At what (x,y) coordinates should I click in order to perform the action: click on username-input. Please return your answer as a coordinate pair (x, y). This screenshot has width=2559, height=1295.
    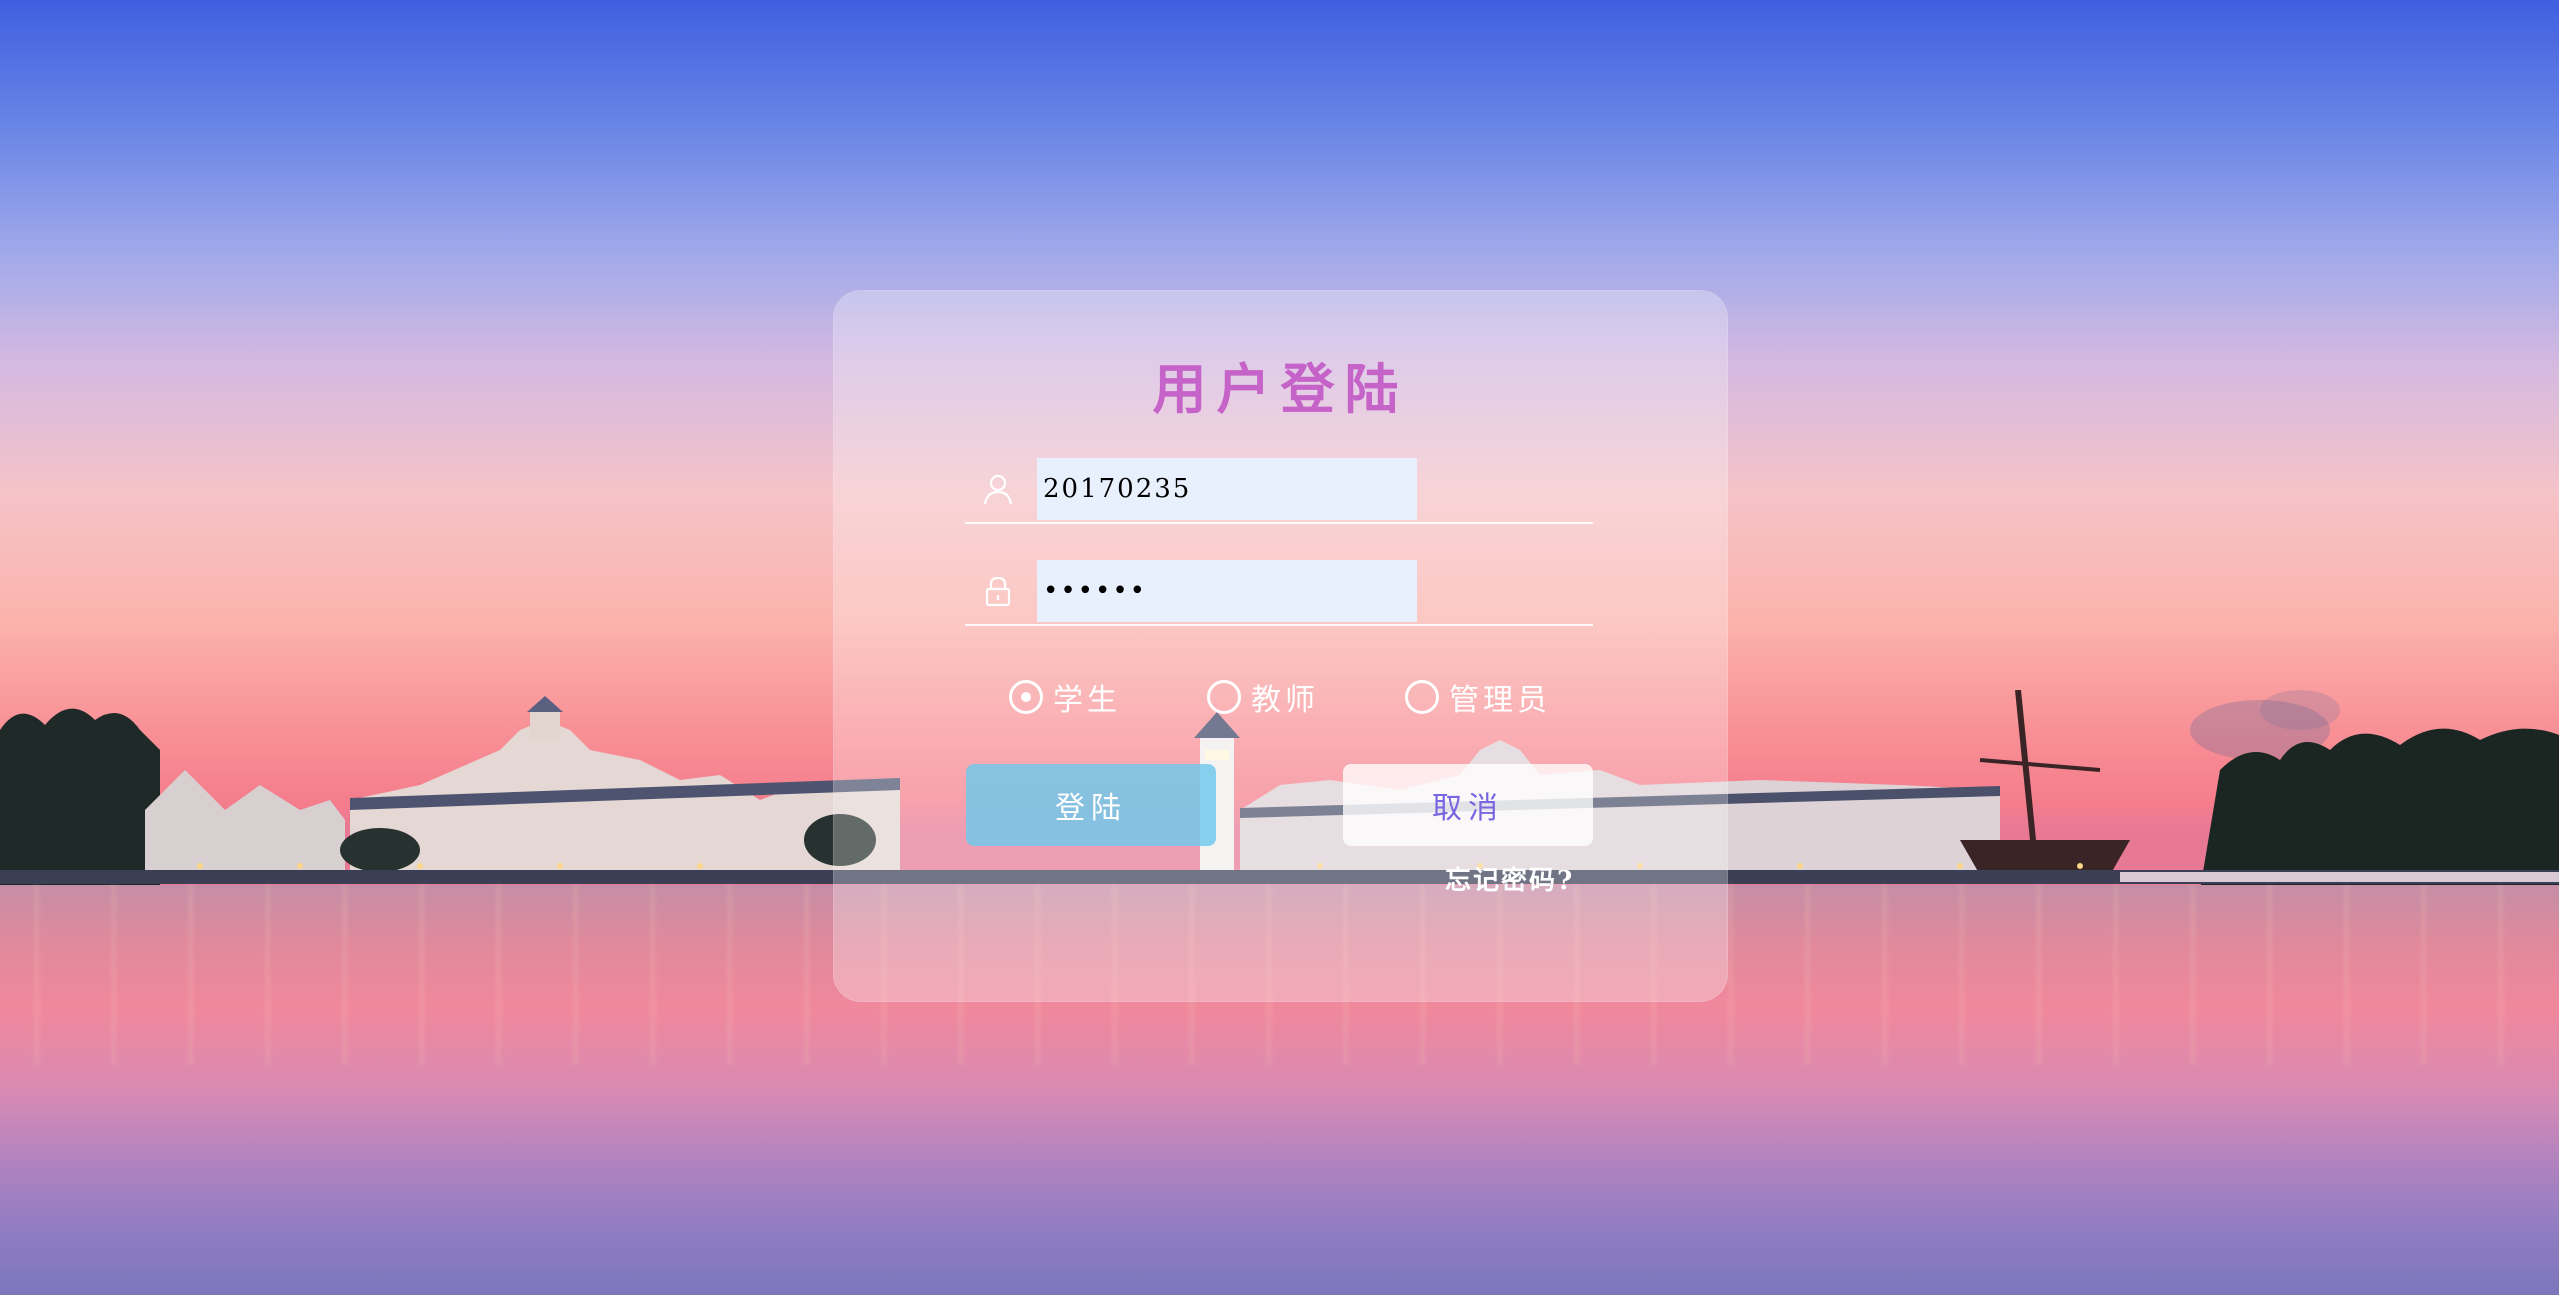
    Looking at the image, I should click on (1227, 489).